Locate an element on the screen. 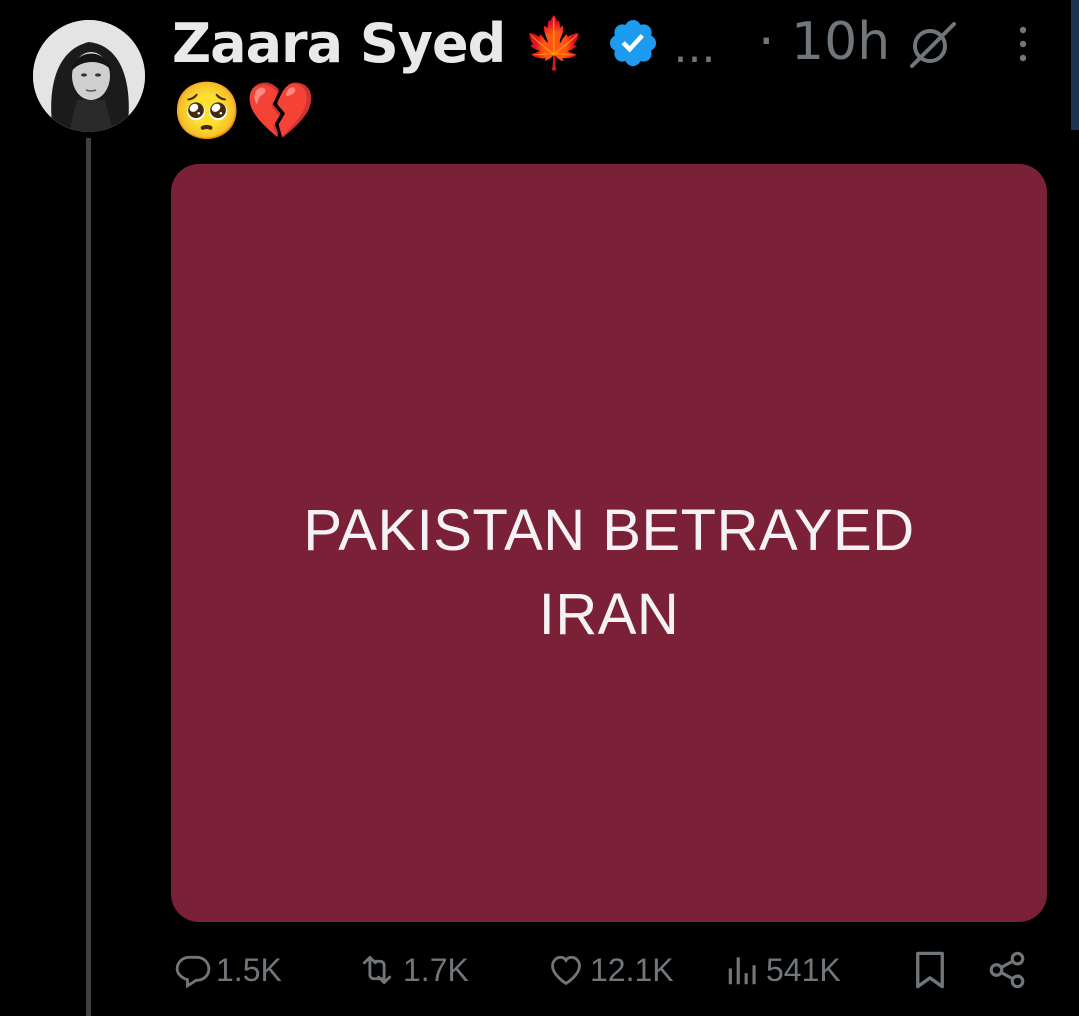  repost-icon is located at coordinates (377, 970).